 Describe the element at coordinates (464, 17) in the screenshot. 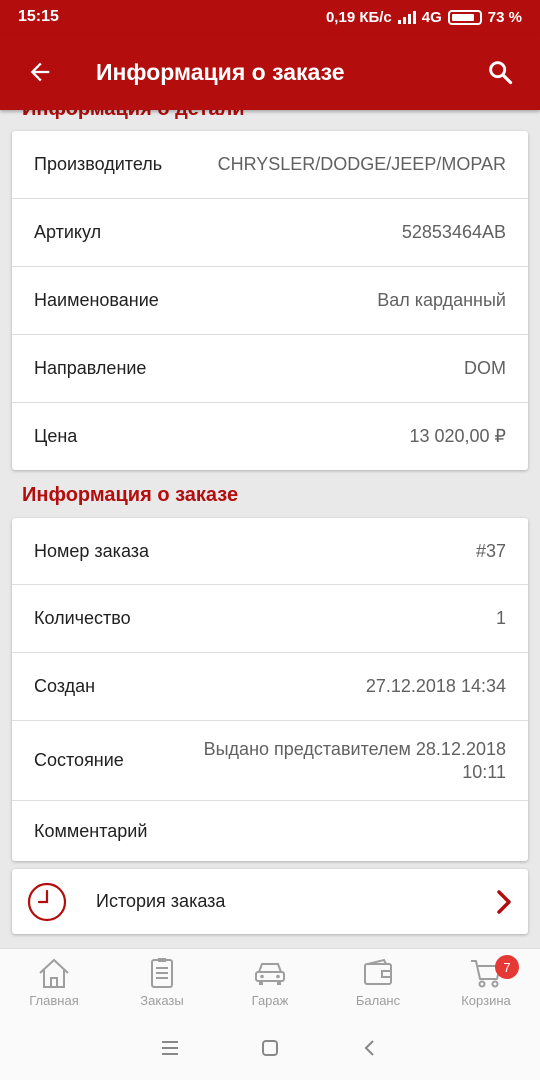

I see `battery-icon` at that location.